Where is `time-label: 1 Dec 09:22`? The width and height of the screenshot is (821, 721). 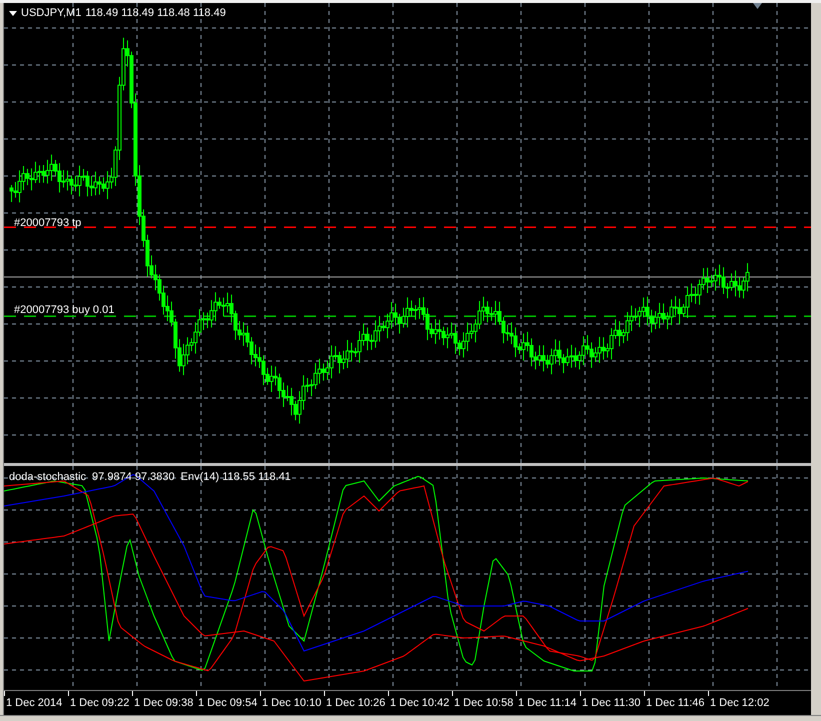 time-label: 1 Dec 09:22 is located at coordinates (99, 703).